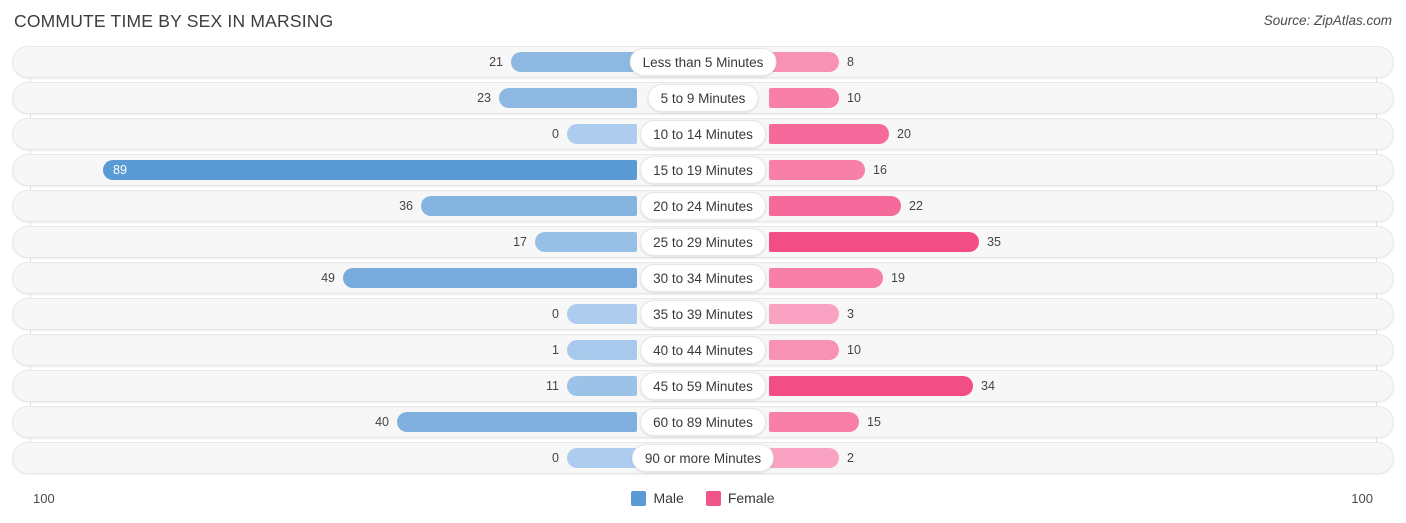  I want to click on legend: Male Female, so click(703, 498).